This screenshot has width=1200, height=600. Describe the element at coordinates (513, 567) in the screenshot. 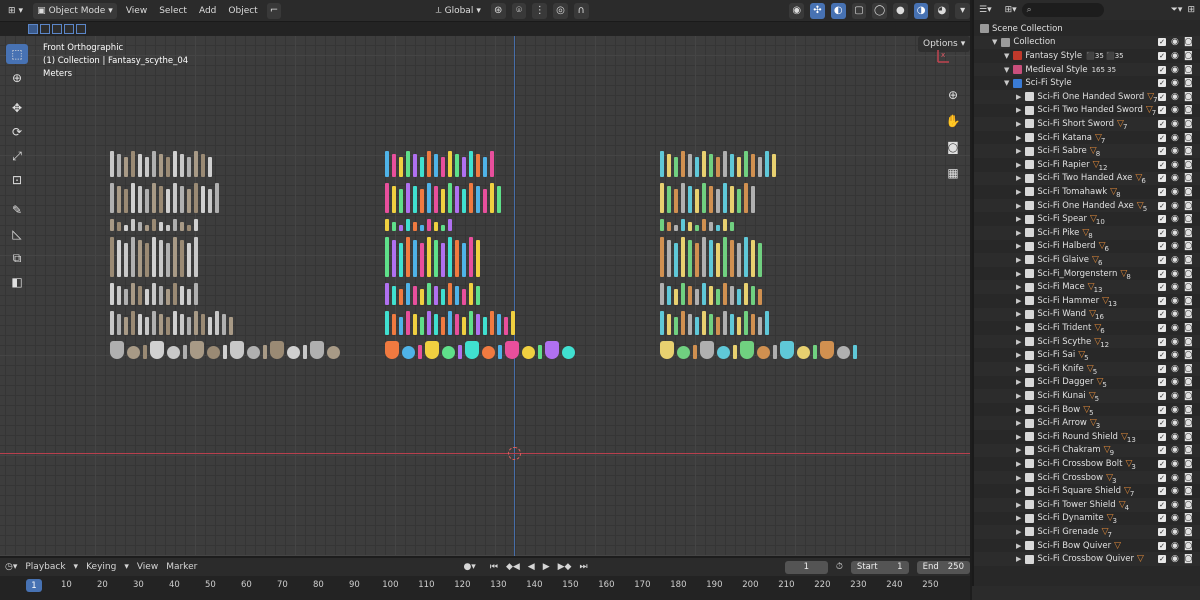

I see `prev-keyframe-icon: ◆◀` at that location.